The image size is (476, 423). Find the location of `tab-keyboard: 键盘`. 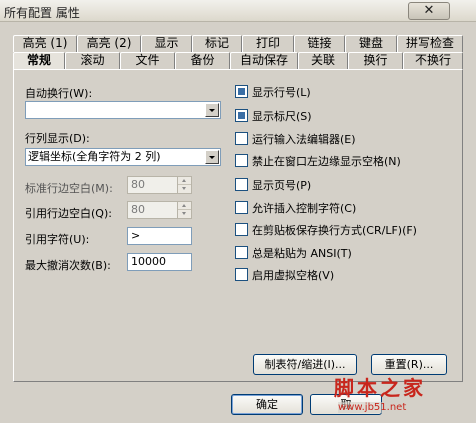

tab-keyboard: 键盘 is located at coordinates (371, 43).